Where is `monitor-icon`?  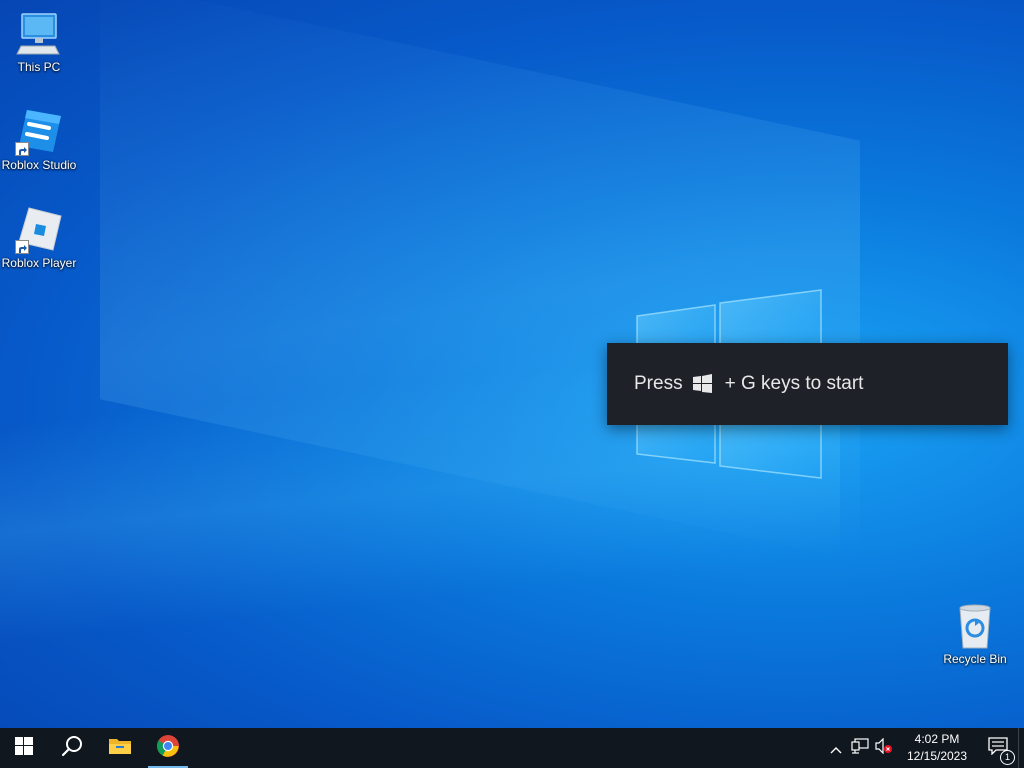 monitor-icon is located at coordinates (39, 34).